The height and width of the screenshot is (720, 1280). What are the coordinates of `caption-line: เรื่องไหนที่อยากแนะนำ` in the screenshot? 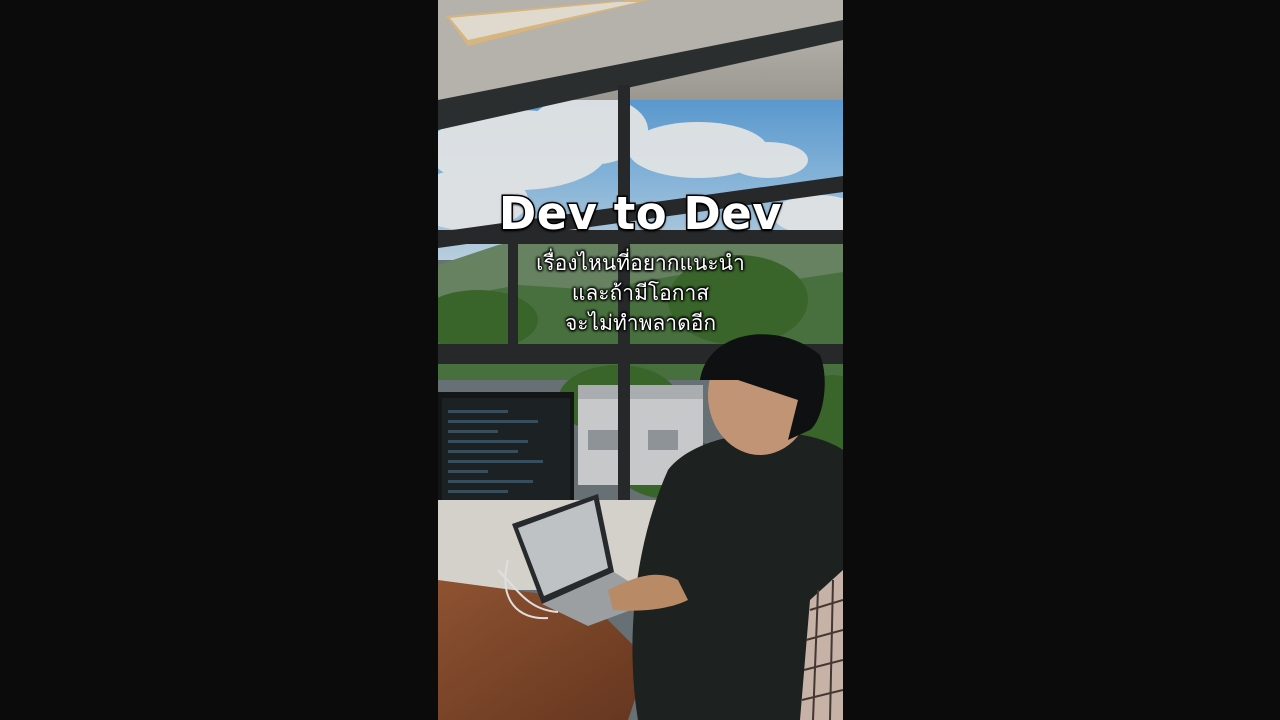 It's located at (640, 263).